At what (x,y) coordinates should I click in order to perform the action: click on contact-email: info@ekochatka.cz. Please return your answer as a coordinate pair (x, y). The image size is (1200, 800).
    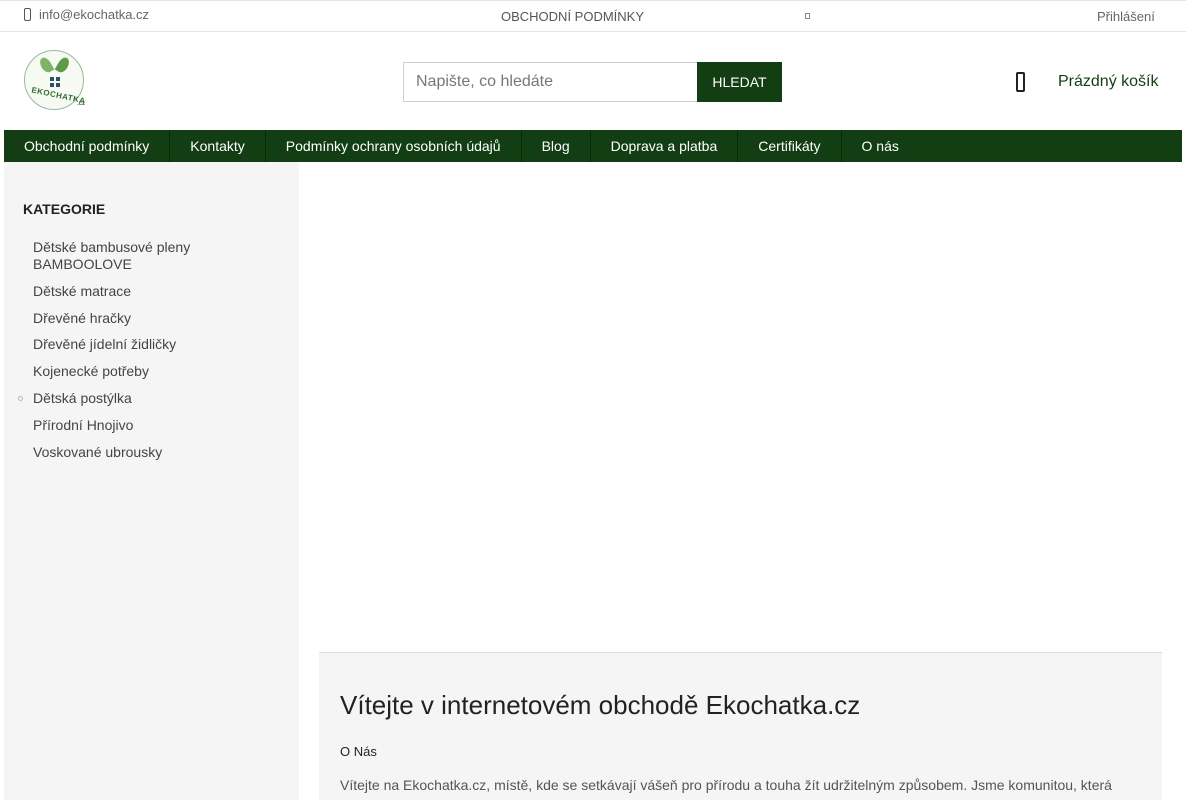
    Looking at the image, I should click on (86, 14).